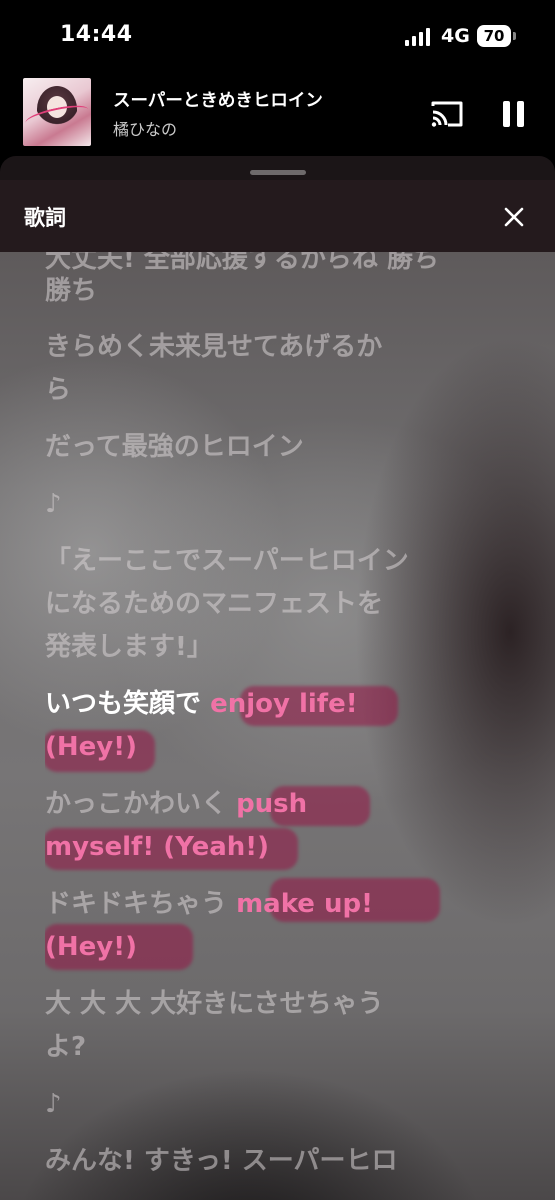 Image resolution: width=555 pixels, height=1200 pixels. Describe the element at coordinates (277, 36) in the screenshot. I see `status-bar: 14:44 4G 70` at that location.